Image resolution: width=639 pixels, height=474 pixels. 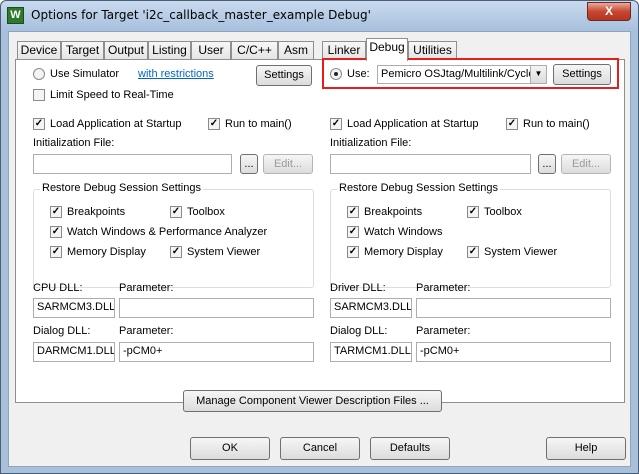 I want to click on use-simulator-label: Use Simulator, so click(x=85, y=74).